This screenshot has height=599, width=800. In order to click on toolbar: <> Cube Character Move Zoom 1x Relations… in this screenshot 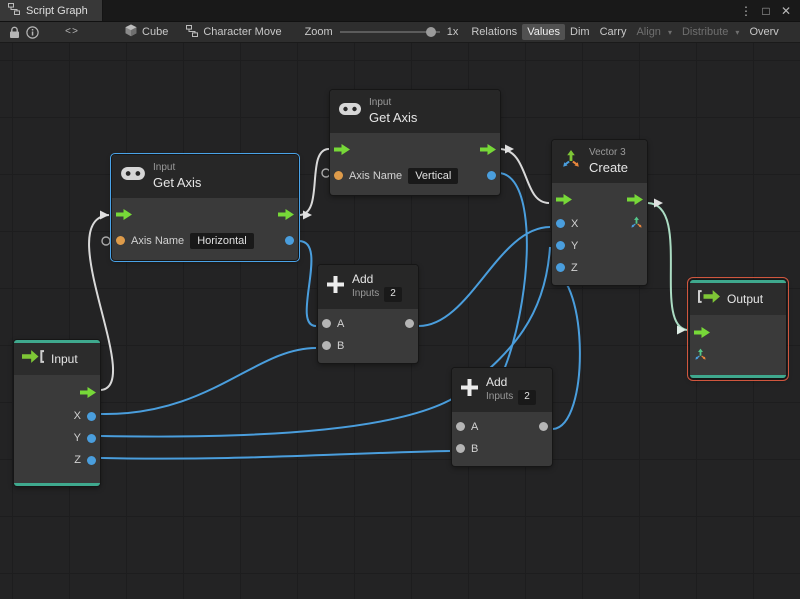, I will do `click(400, 32)`.